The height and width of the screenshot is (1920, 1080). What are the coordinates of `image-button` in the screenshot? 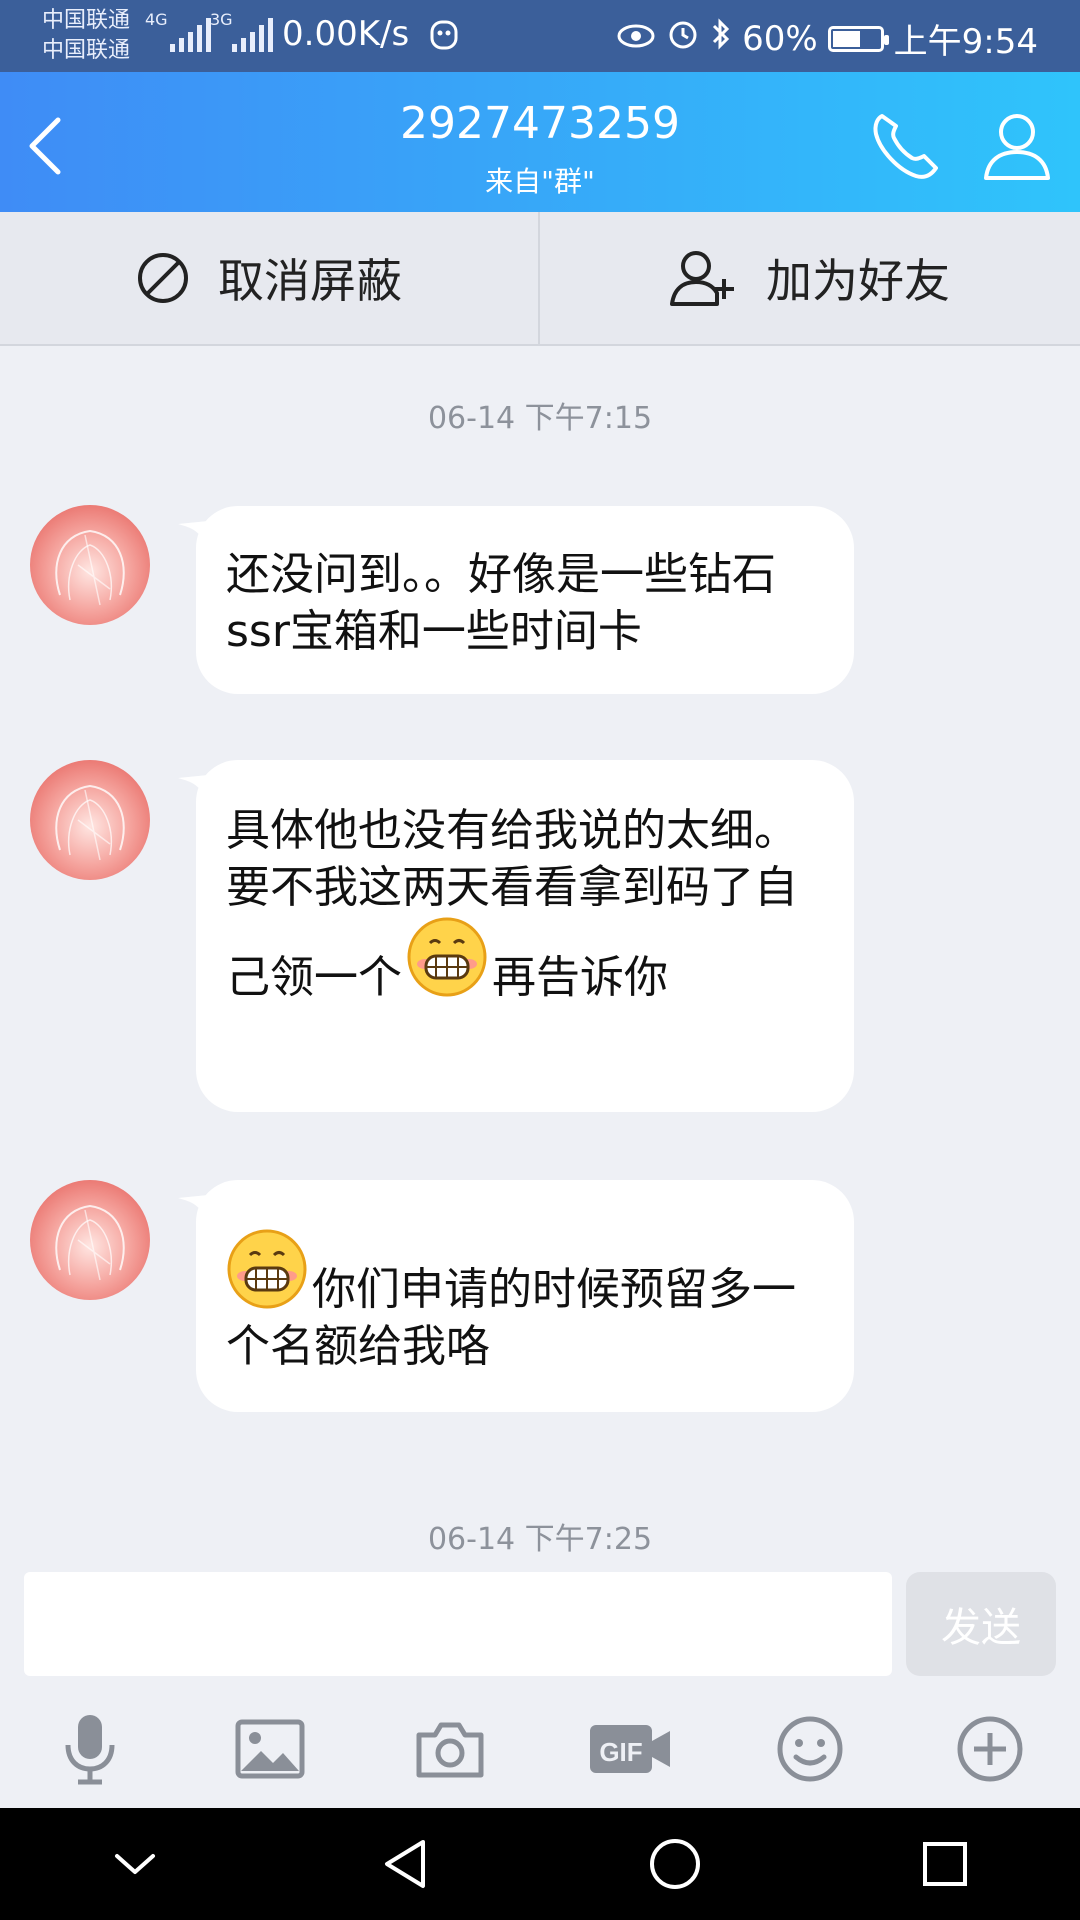 It's located at (270, 1749).